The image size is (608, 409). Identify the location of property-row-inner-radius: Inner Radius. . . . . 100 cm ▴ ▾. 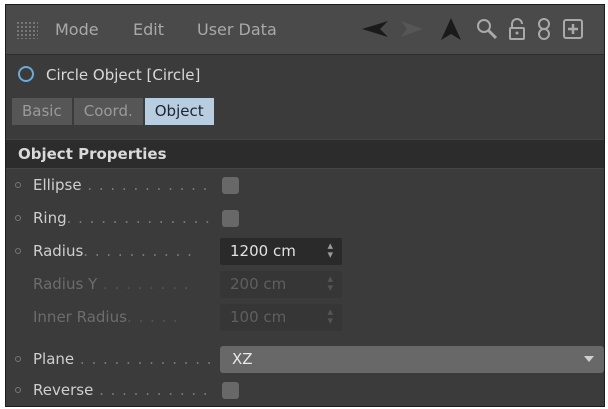
(305, 318).